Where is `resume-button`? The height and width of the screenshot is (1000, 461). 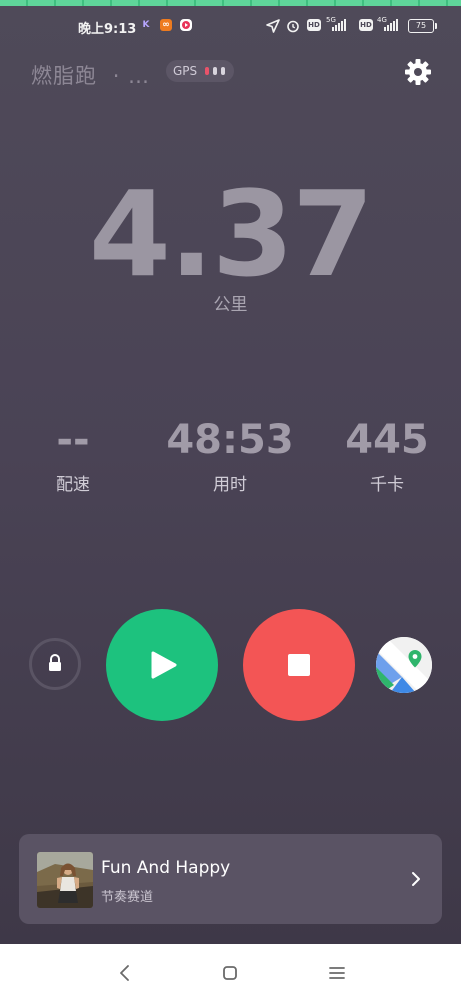 resume-button is located at coordinates (162, 665).